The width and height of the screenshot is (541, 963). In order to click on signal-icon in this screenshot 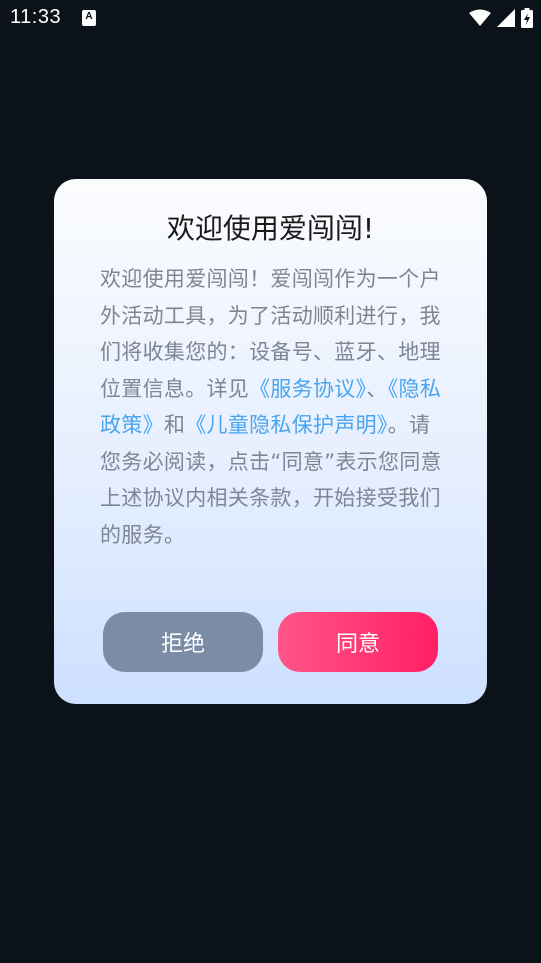, I will do `click(506, 18)`.